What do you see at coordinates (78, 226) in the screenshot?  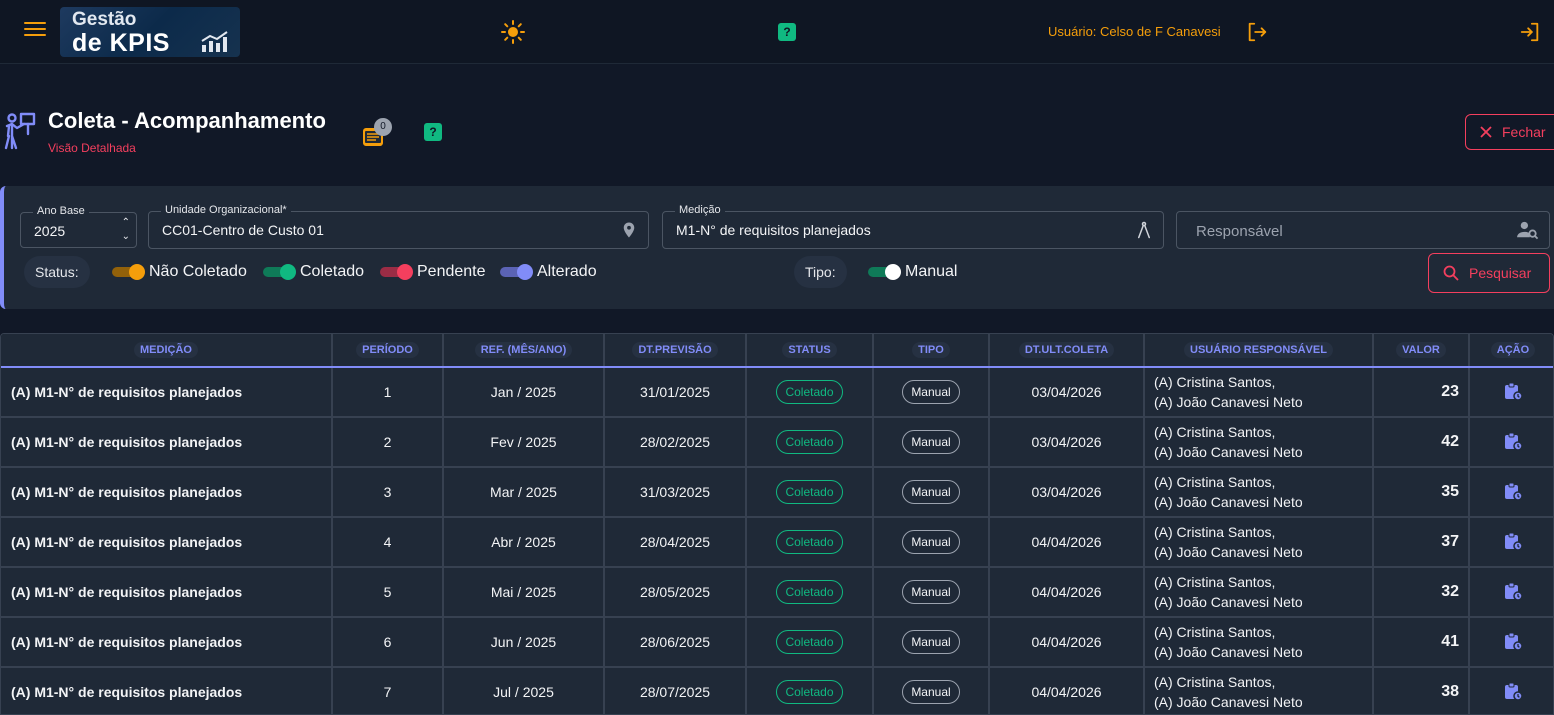 I see `ano-base-field: Ano Base 2025 ⌃ ⌄` at bounding box center [78, 226].